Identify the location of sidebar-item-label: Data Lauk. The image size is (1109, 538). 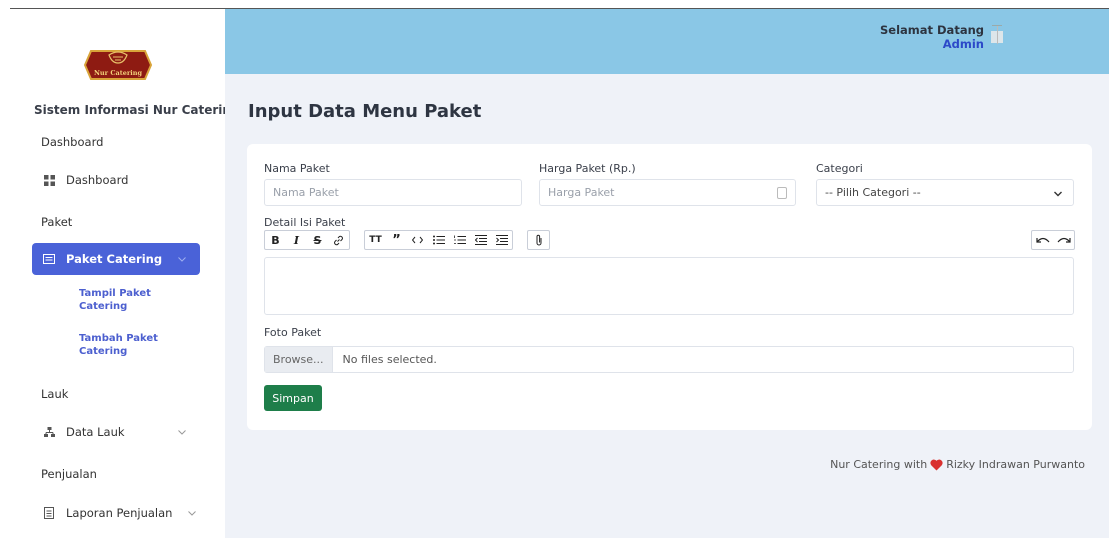
(95, 432).